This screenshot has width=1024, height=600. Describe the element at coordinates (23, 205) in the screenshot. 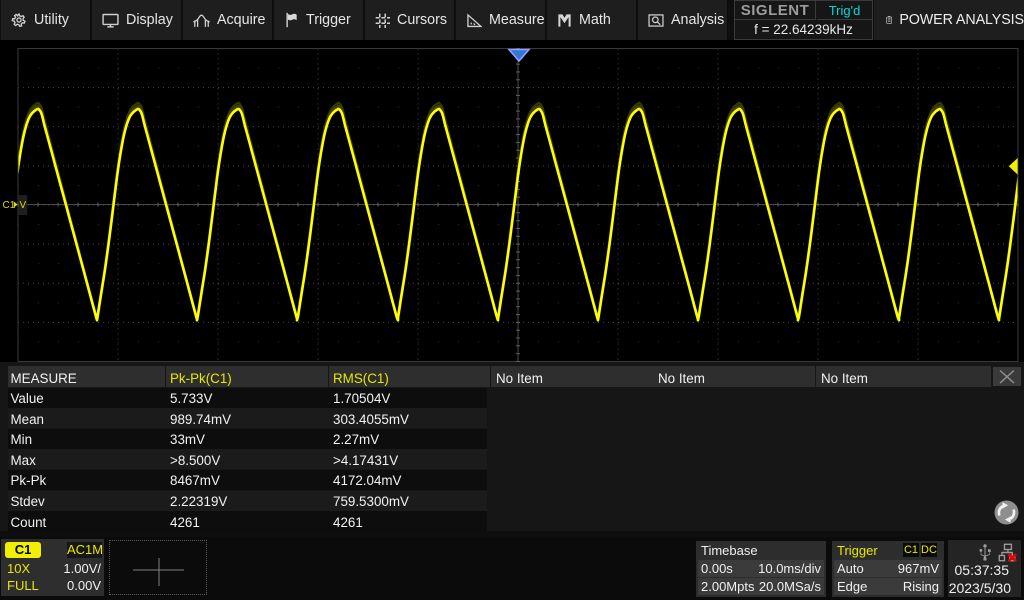

I see `svg-text: V` at that location.